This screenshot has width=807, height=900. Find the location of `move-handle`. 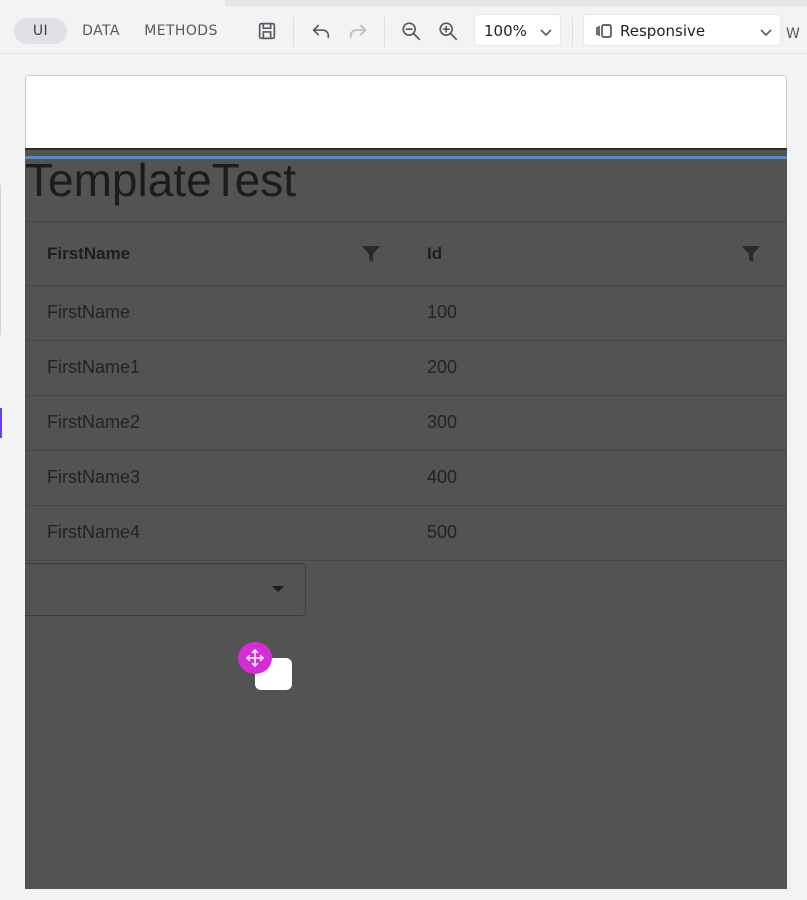

move-handle is located at coordinates (255, 658).